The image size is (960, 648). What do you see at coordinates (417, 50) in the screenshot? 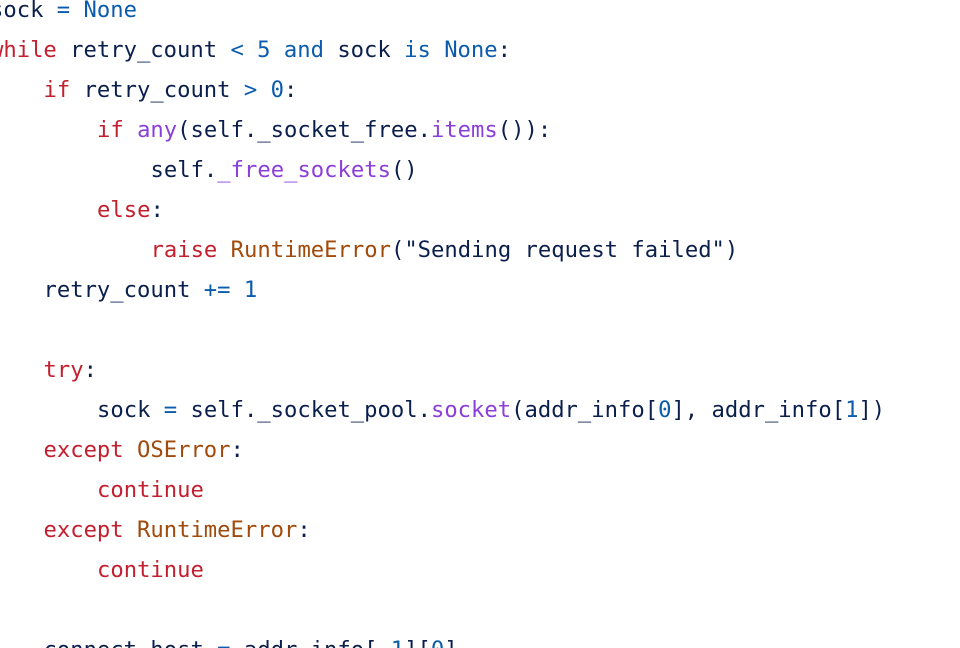
I see `code-token: is` at bounding box center [417, 50].